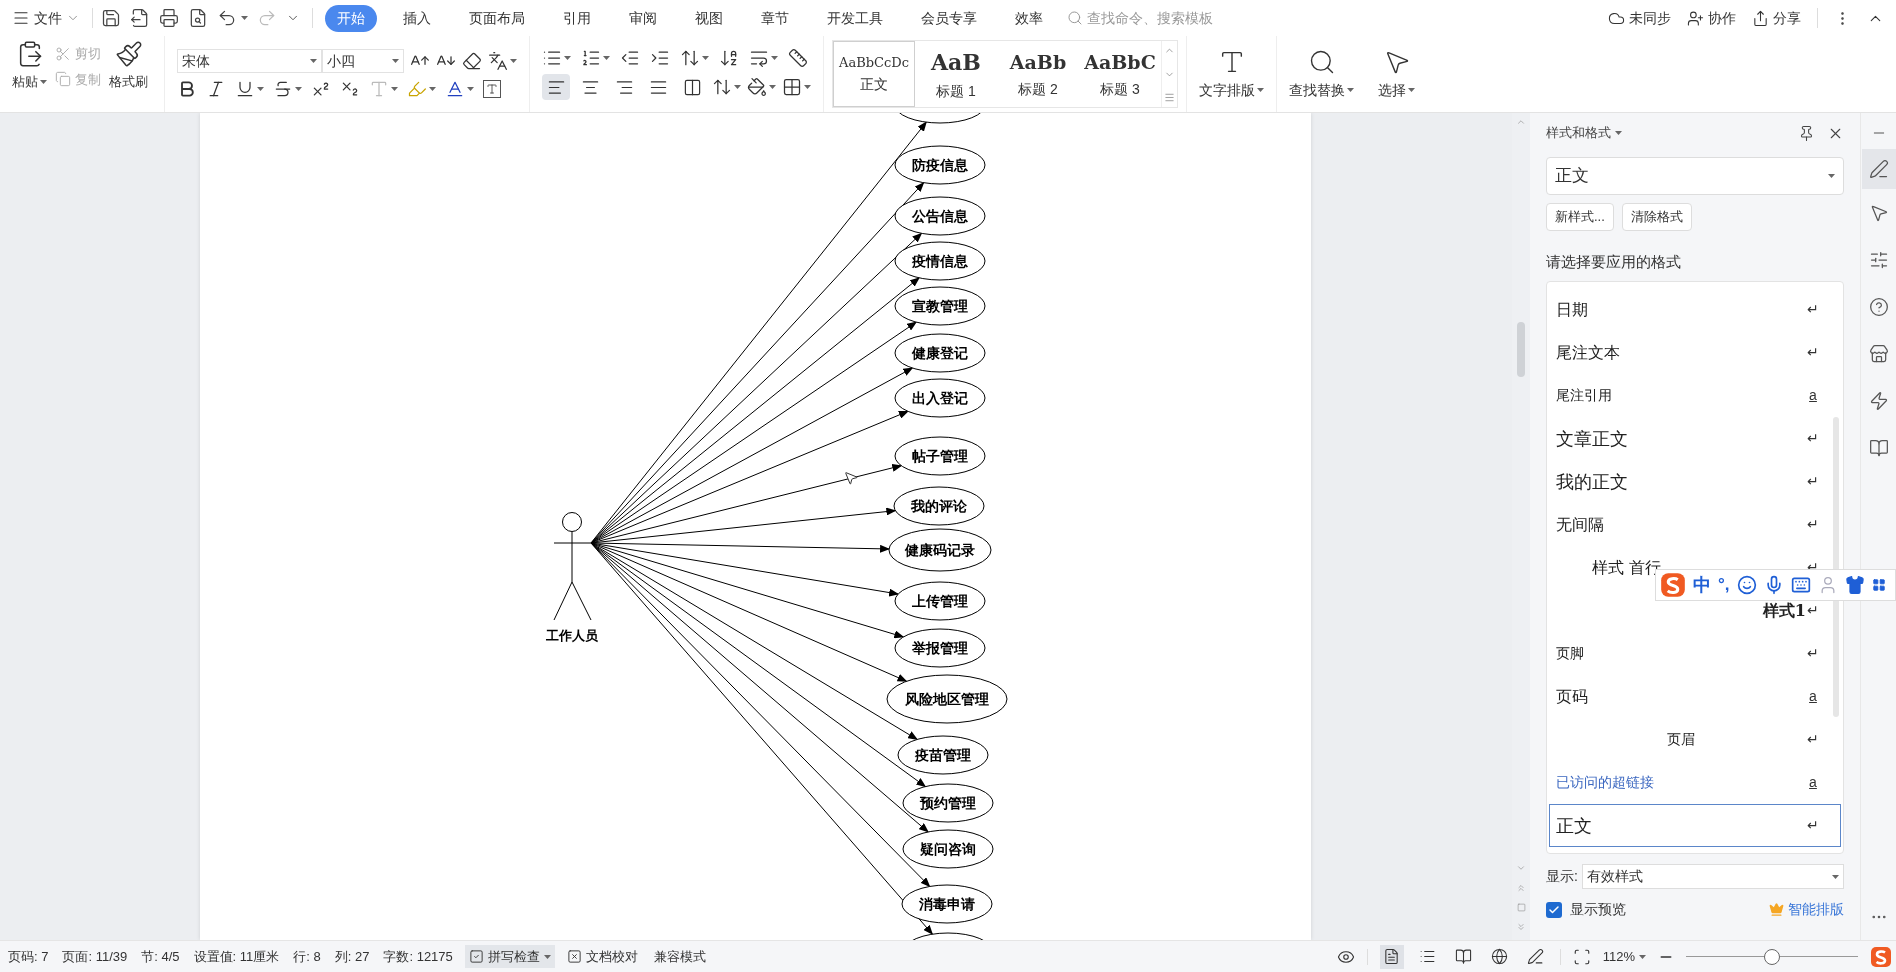 The height and width of the screenshot is (972, 1896). What do you see at coordinates (1562, 876) in the screenshot?
I see `show-label: 显示:` at bounding box center [1562, 876].